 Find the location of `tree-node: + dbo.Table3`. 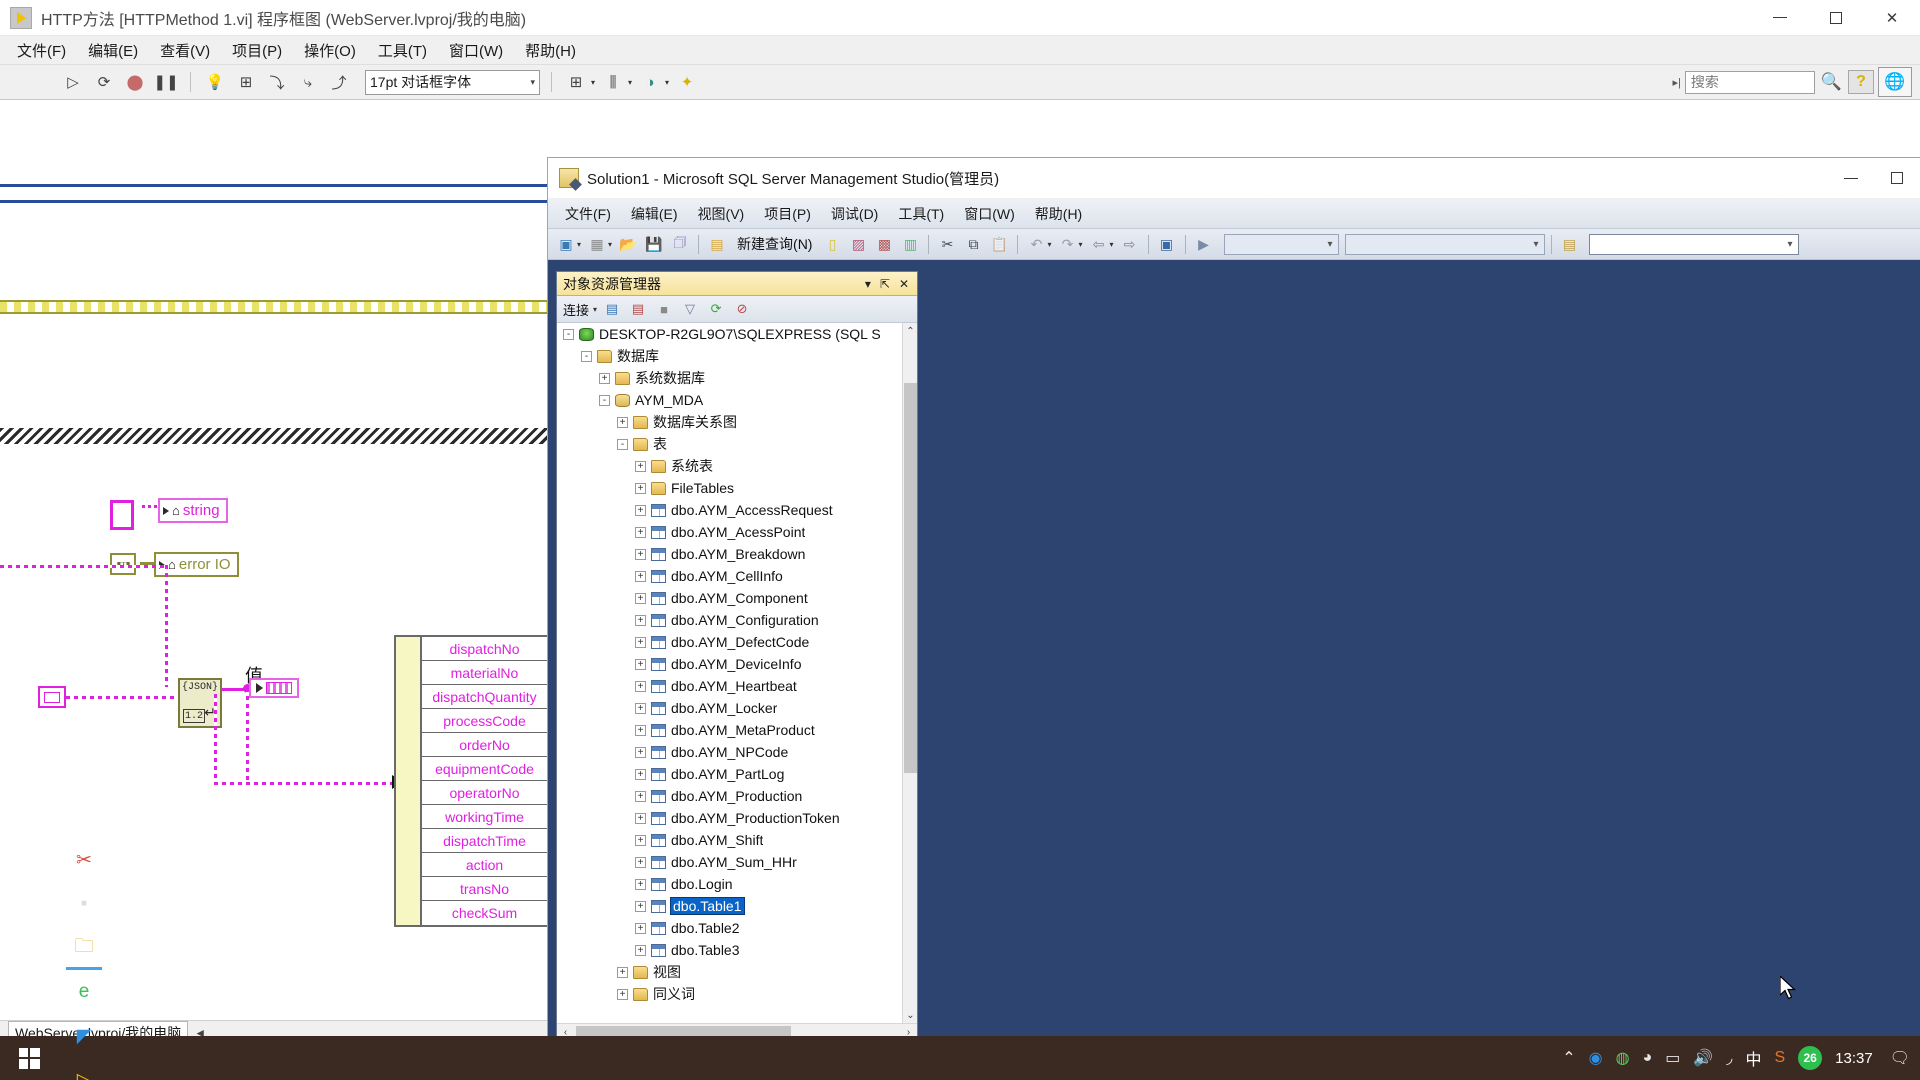

tree-node: + dbo.Table3 is located at coordinates (737, 950).